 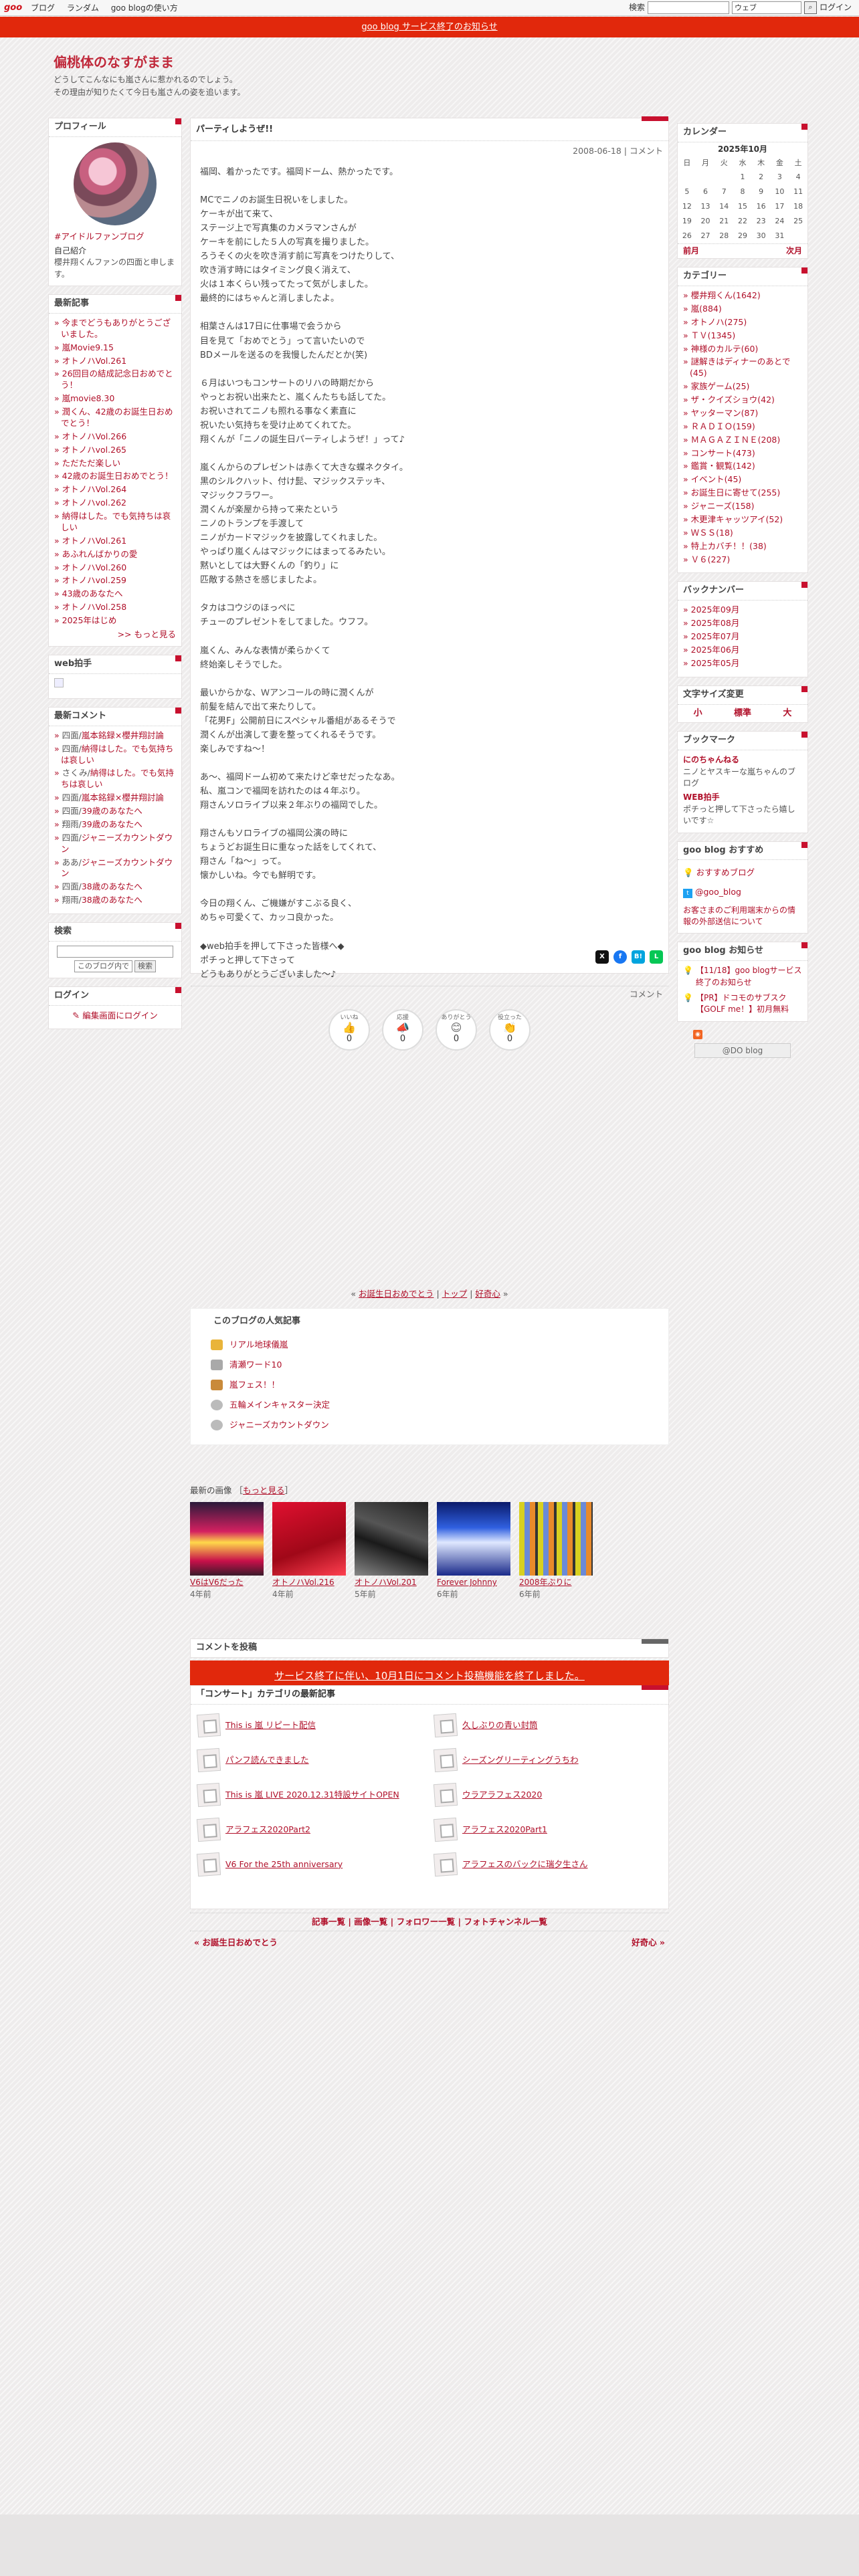 I want to click on recent-post-link: 嵐movie8.30, so click(x=115, y=399).